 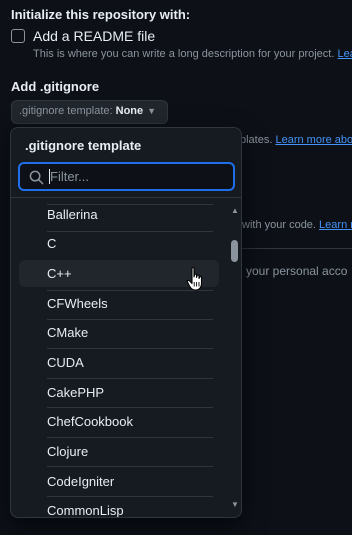 I want to click on code-hint: with your code. Learn m, so click(x=297, y=225).